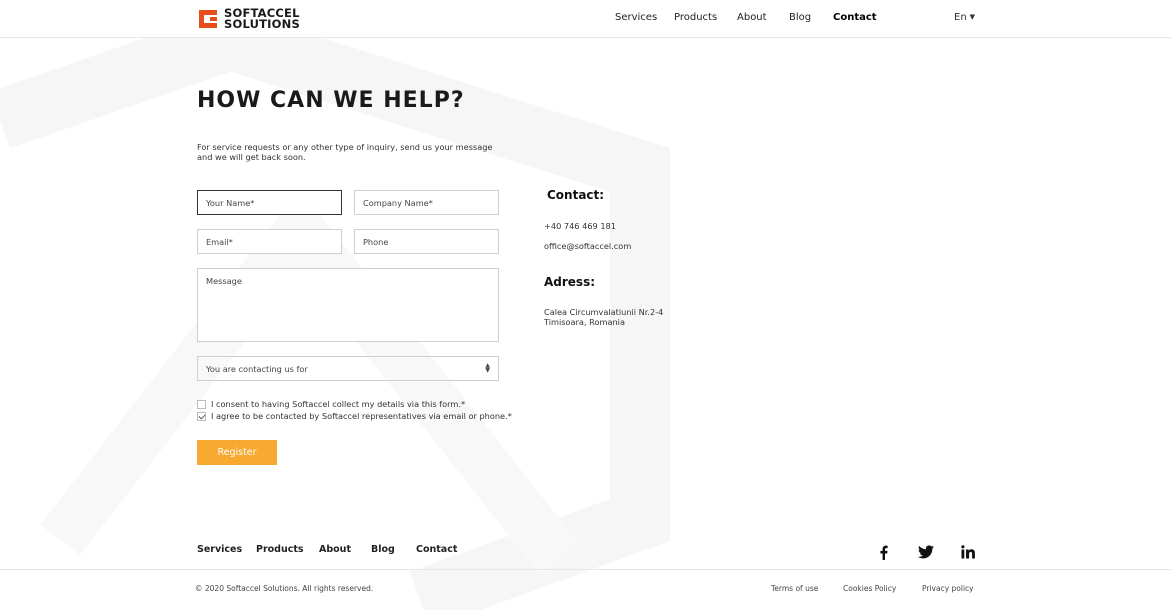 The width and height of the screenshot is (1171, 610). What do you see at coordinates (604, 312) in the screenshot?
I see `address-line-1: Calea Circumvalatiunii Nr.2-4` at bounding box center [604, 312].